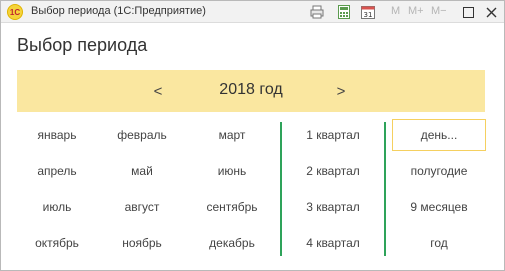  Describe the element at coordinates (344, 12) in the screenshot. I see `calculator-icon` at that location.